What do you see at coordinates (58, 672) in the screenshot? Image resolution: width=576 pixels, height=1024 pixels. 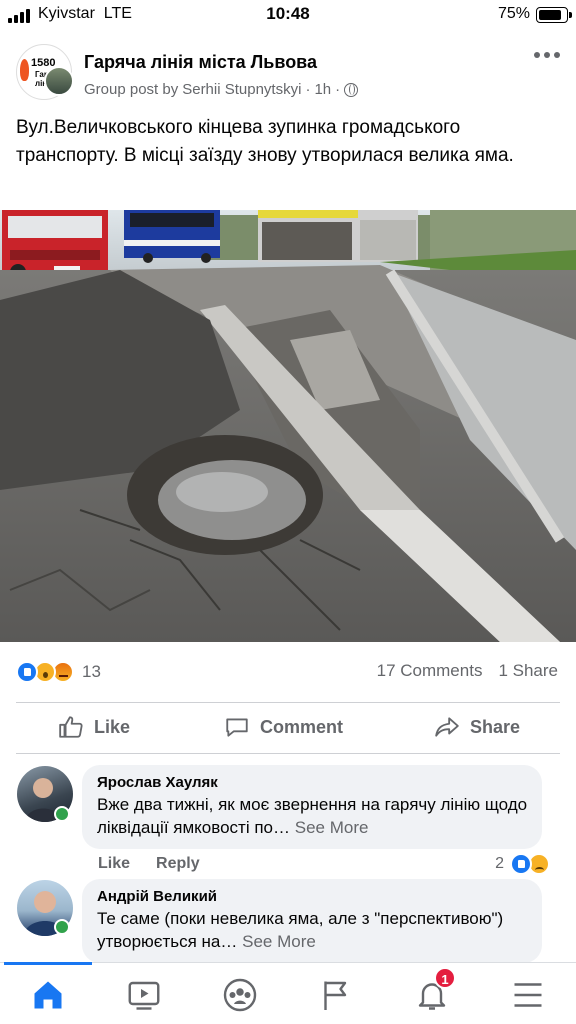 I see `reactions-summary: 13` at bounding box center [58, 672].